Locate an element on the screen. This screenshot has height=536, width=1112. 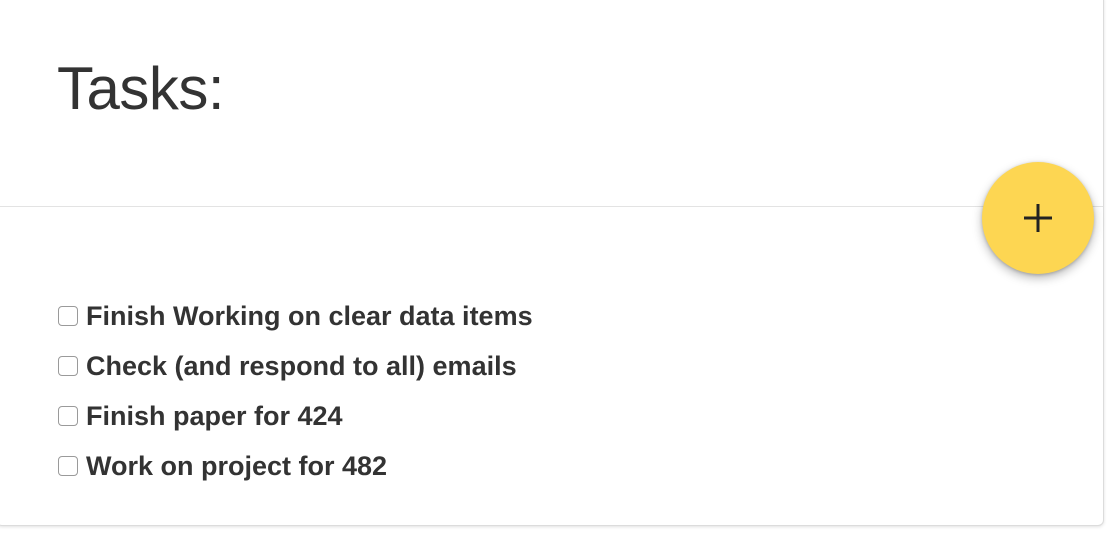
list-item: Finish paper for 424 is located at coordinates (295, 416).